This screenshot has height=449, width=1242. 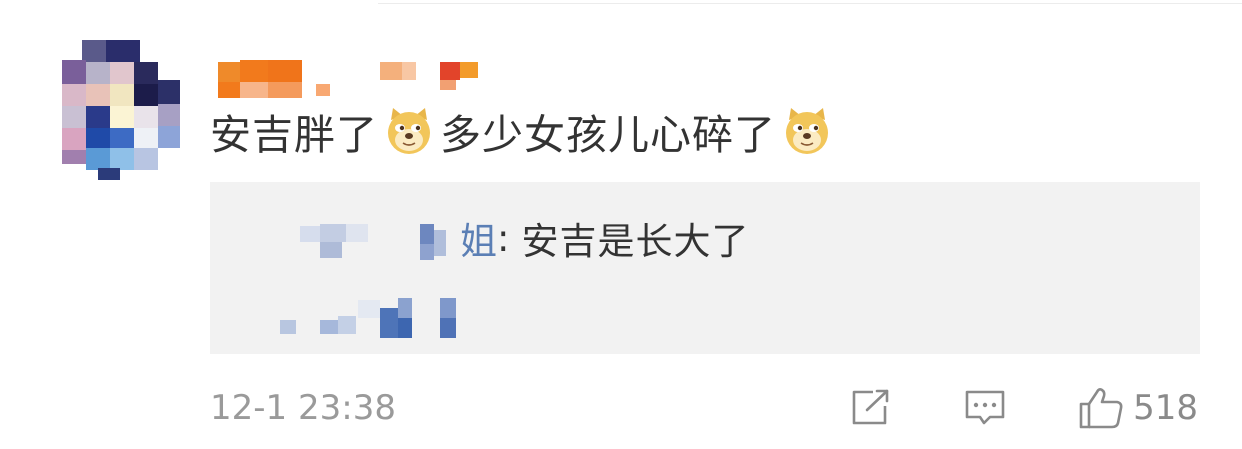 I want to click on comment-button, so click(x=985, y=408).